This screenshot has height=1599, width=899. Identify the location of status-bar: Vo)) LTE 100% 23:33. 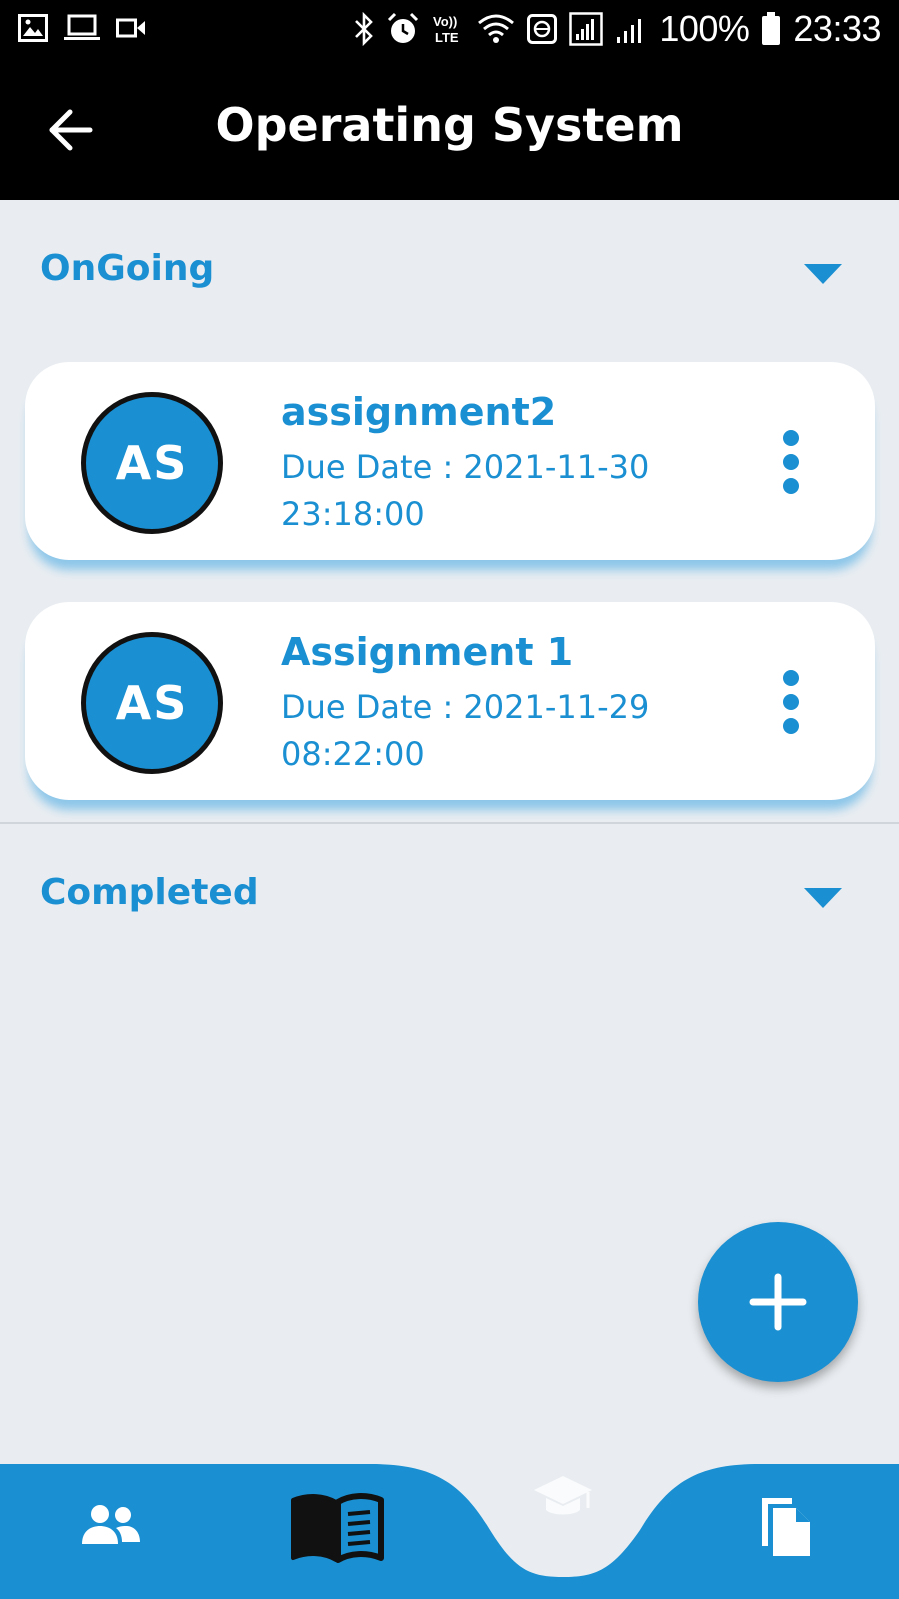
(449, 31).